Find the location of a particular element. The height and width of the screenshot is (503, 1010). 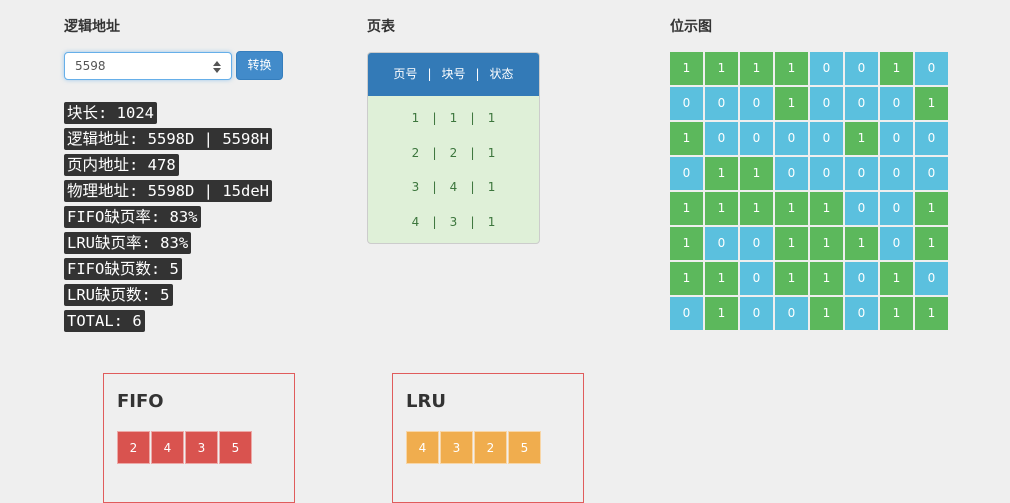

spinner-up-icon is located at coordinates (217, 63).